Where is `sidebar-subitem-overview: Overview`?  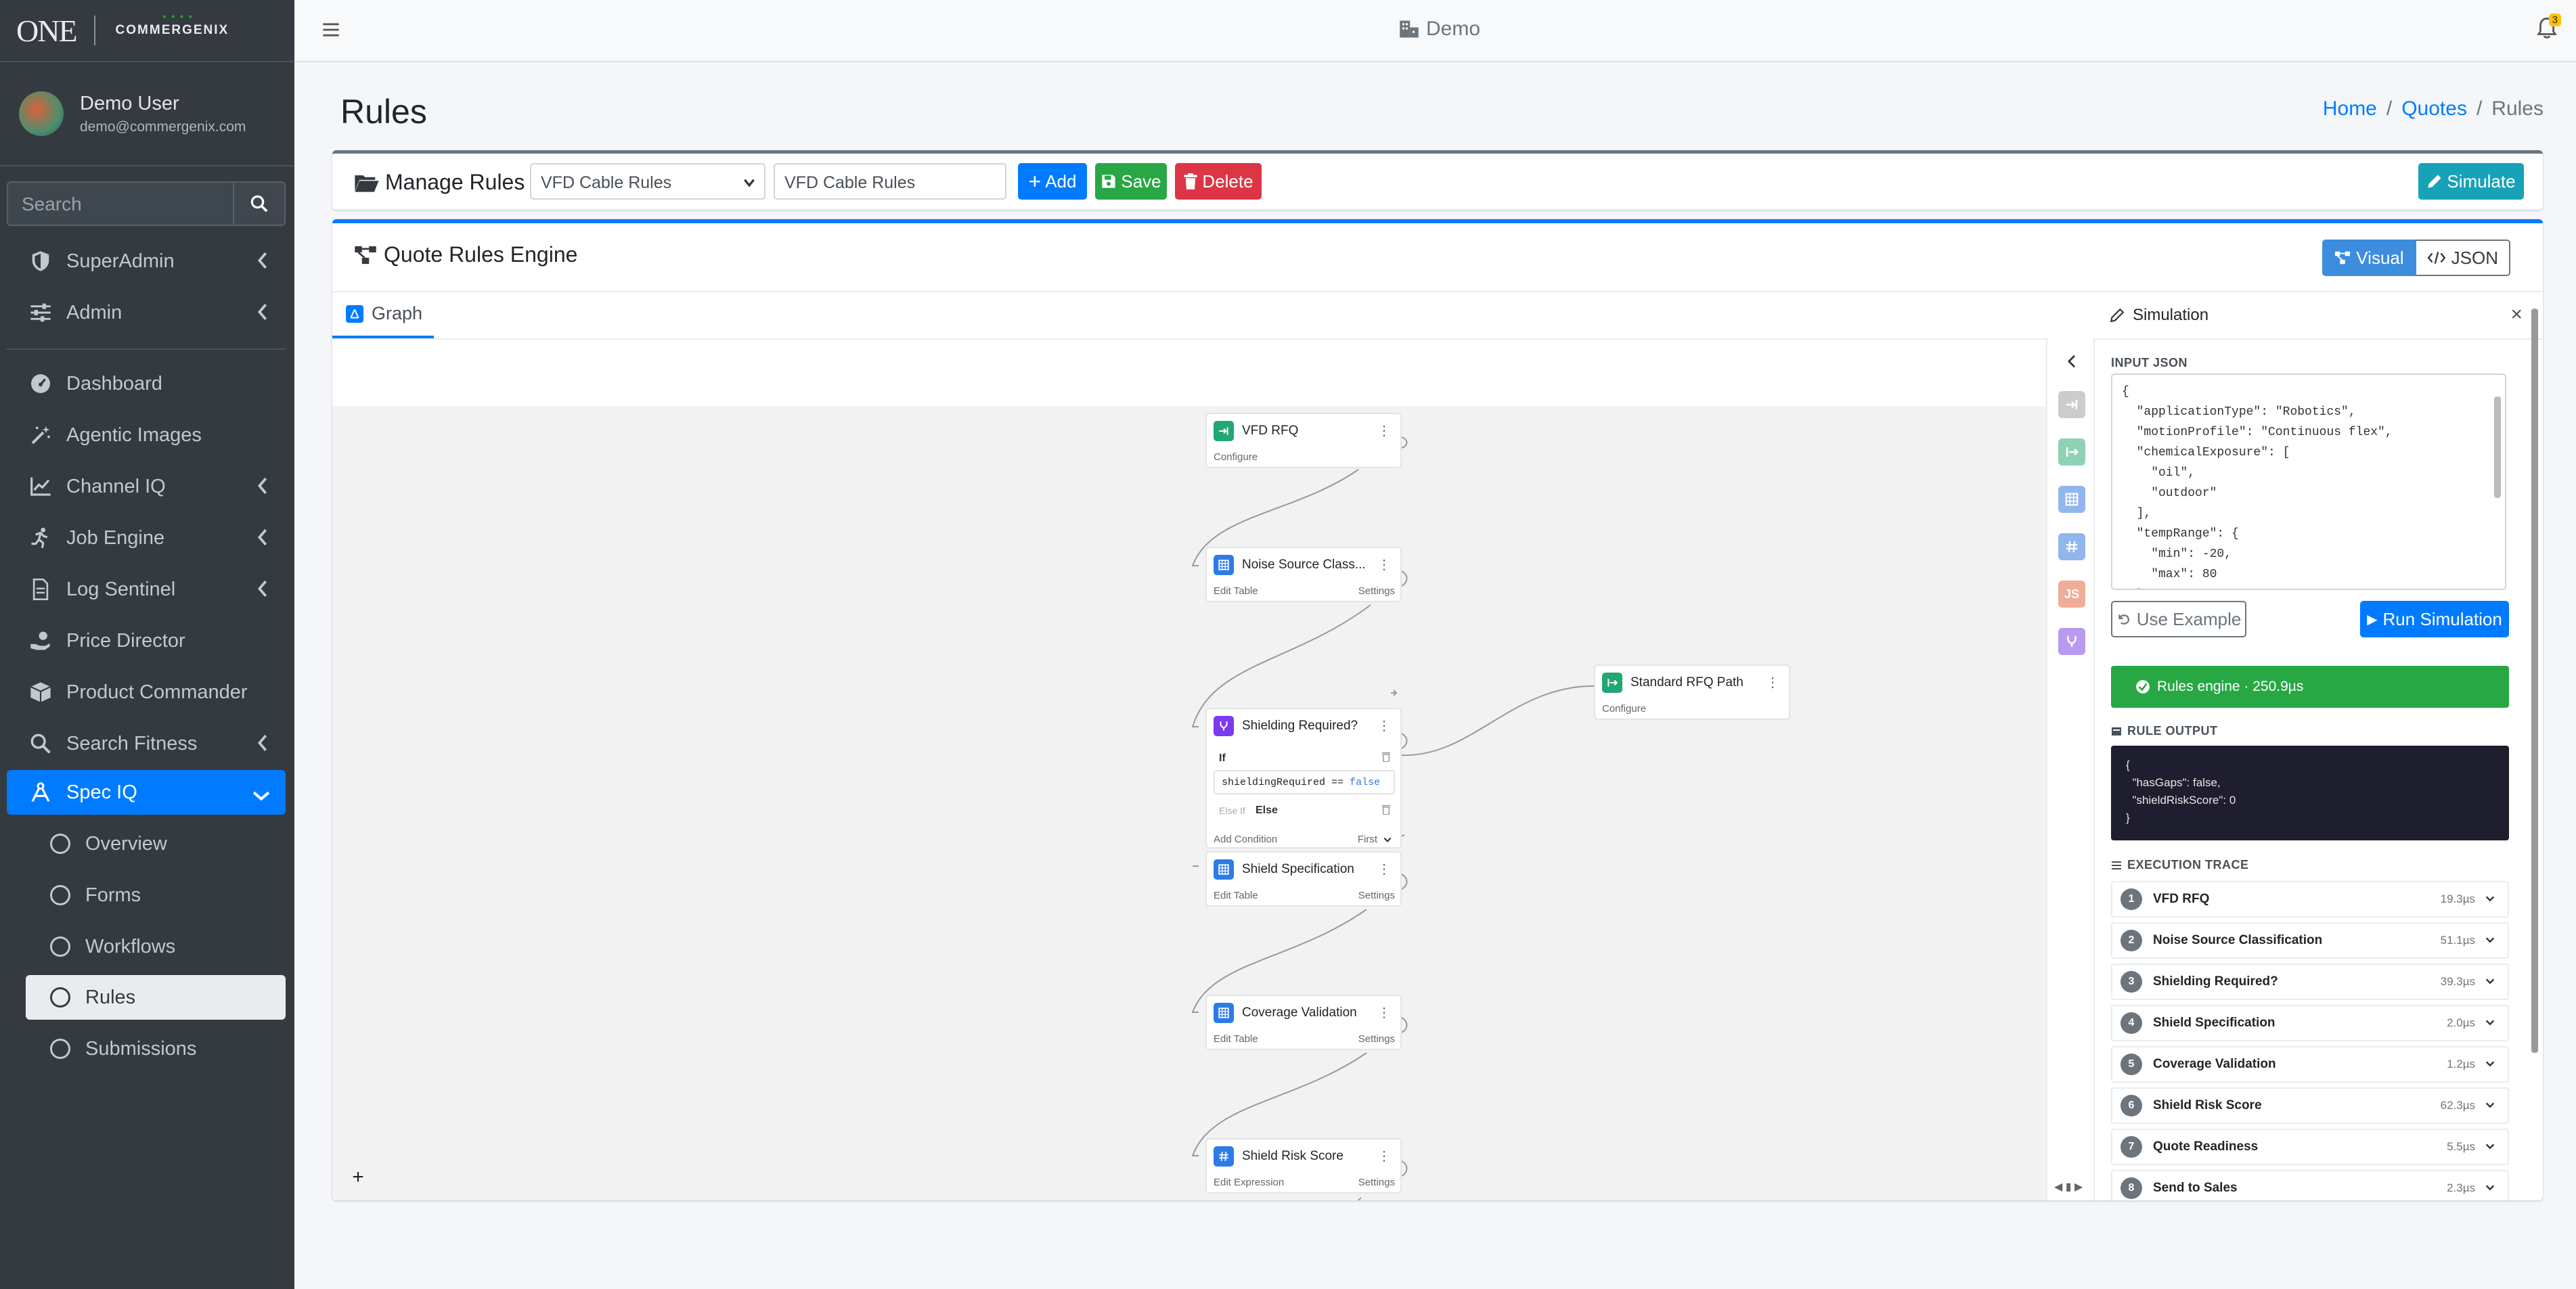
sidebar-subitem-overview: Overview is located at coordinates (156, 843).